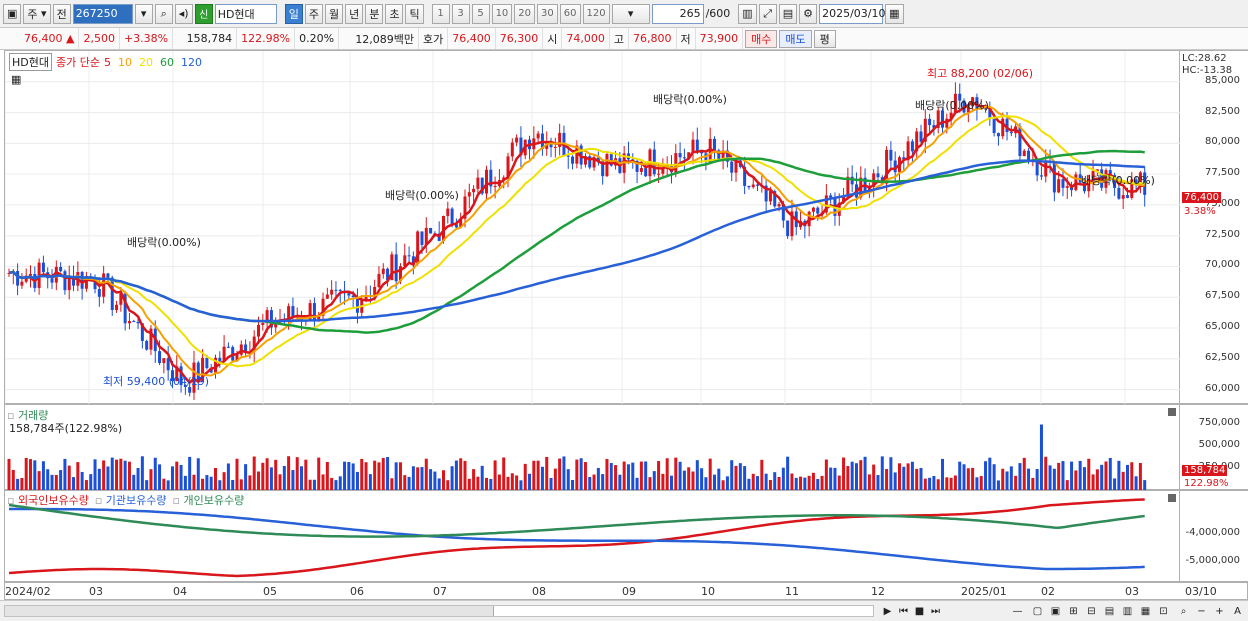 Image resolution: width=1248 pixels, height=621 pixels. Describe the element at coordinates (1055, 611) in the screenshot. I see `layout2-icon: ▣` at that location.